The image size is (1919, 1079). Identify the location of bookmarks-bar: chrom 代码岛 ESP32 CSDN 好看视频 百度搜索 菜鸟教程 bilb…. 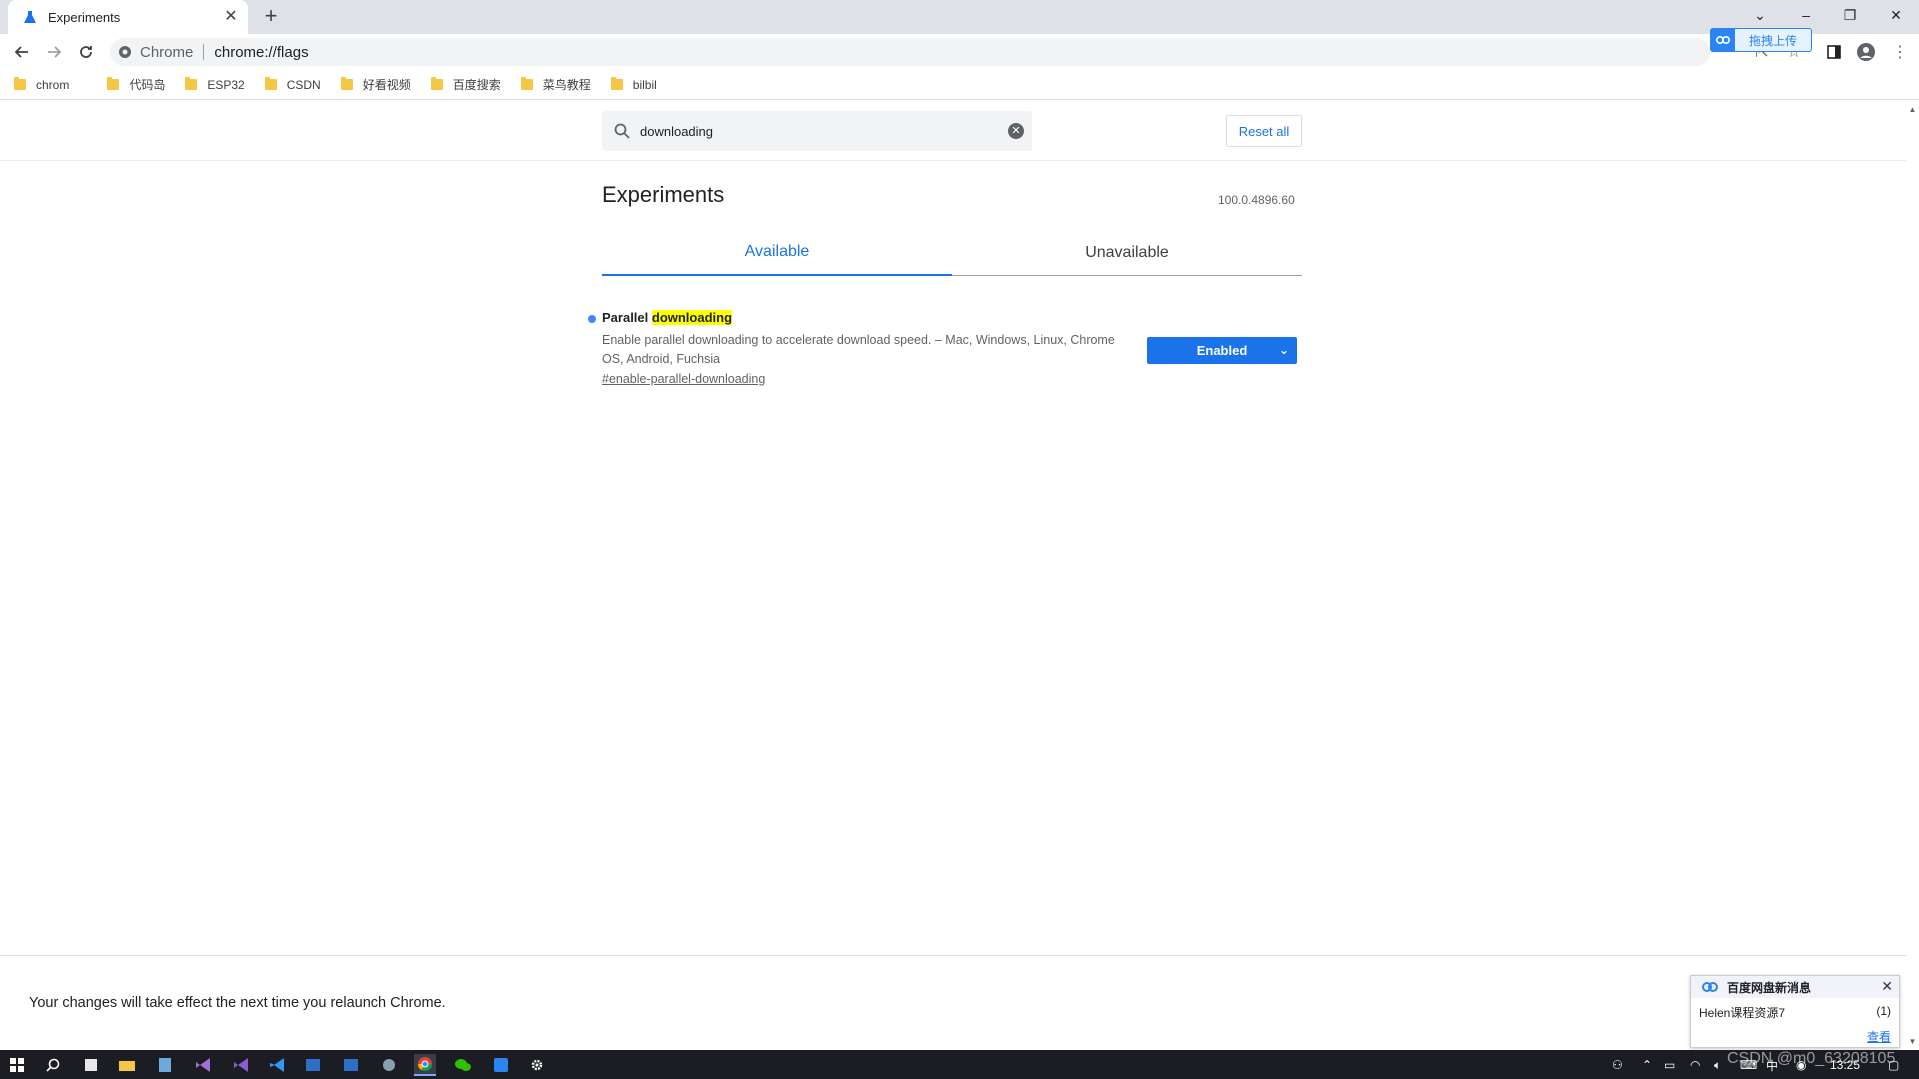
(959, 85).